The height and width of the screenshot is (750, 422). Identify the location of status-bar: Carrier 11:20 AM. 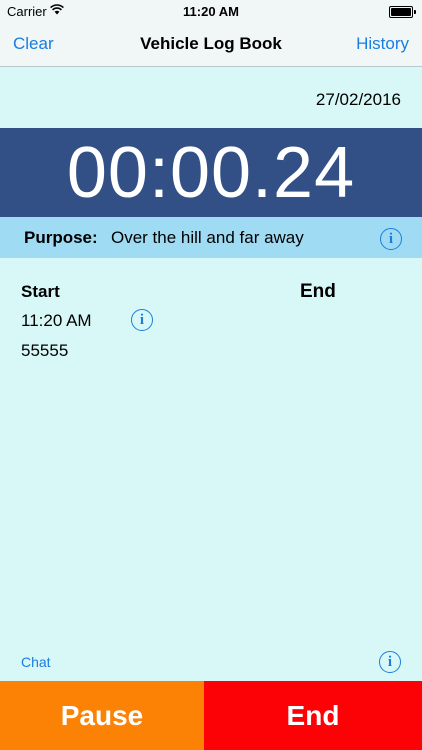
(211, 11).